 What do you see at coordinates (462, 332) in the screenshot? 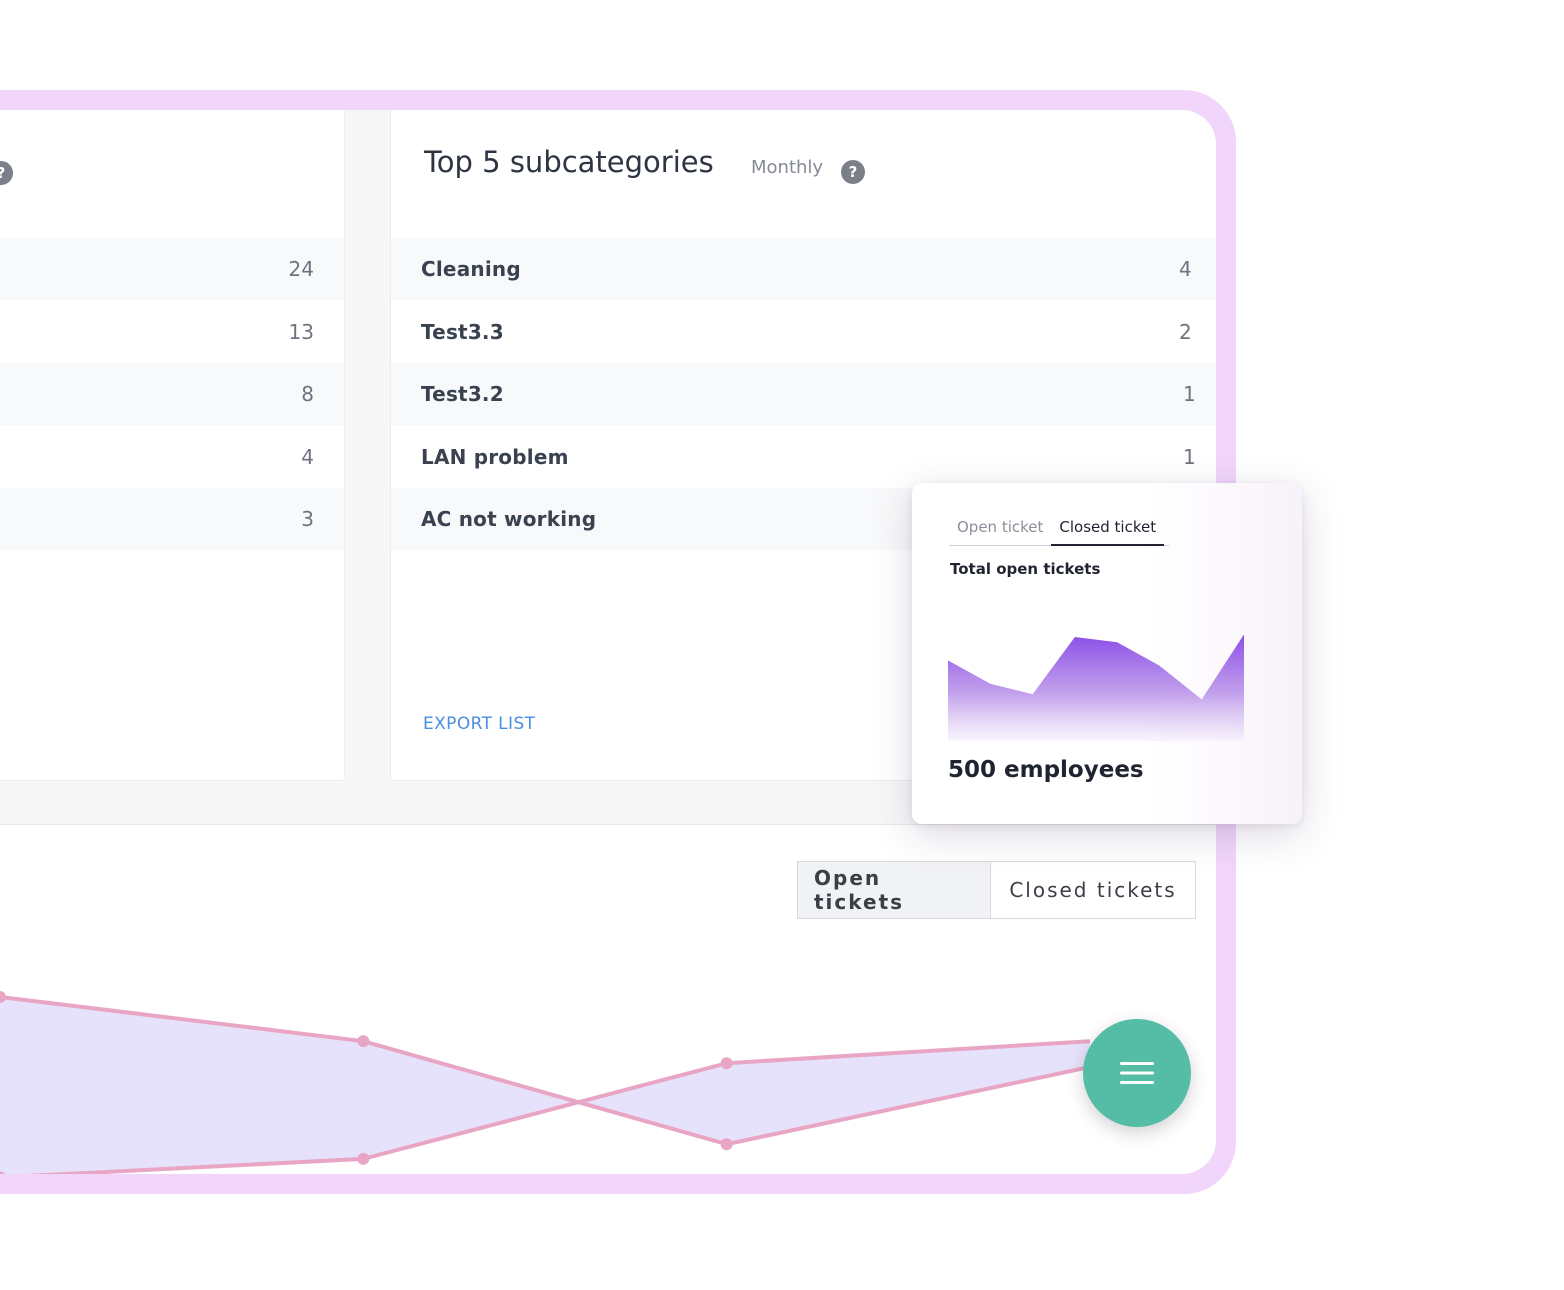
I see `subcategory-name: Test3.3` at bounding box center [462, 332].